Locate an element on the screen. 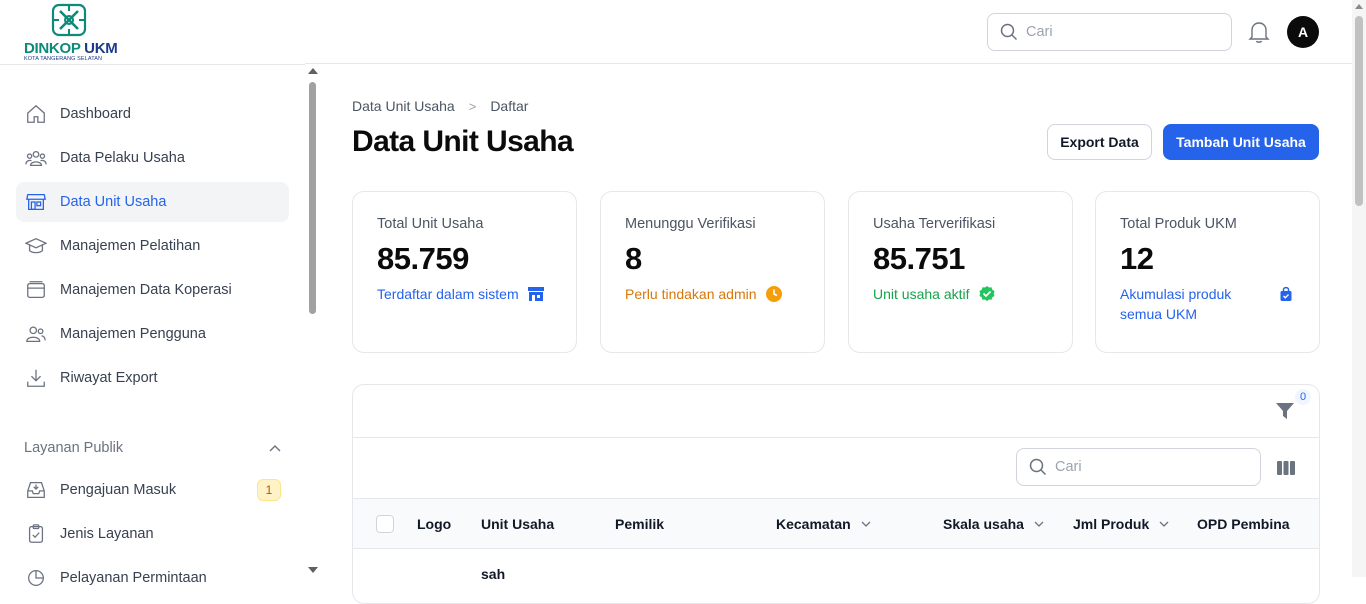  global-search is located at coordinates (1109, 32).